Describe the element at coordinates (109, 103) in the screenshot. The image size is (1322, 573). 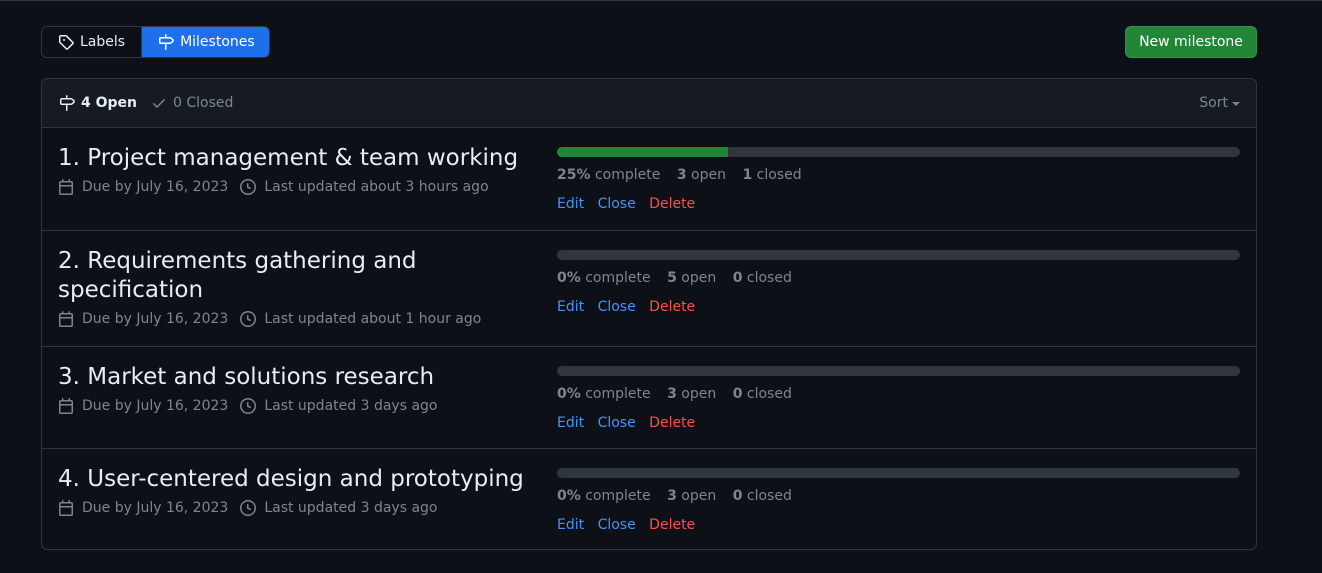
I see `open-count: 4 Open` at that location.